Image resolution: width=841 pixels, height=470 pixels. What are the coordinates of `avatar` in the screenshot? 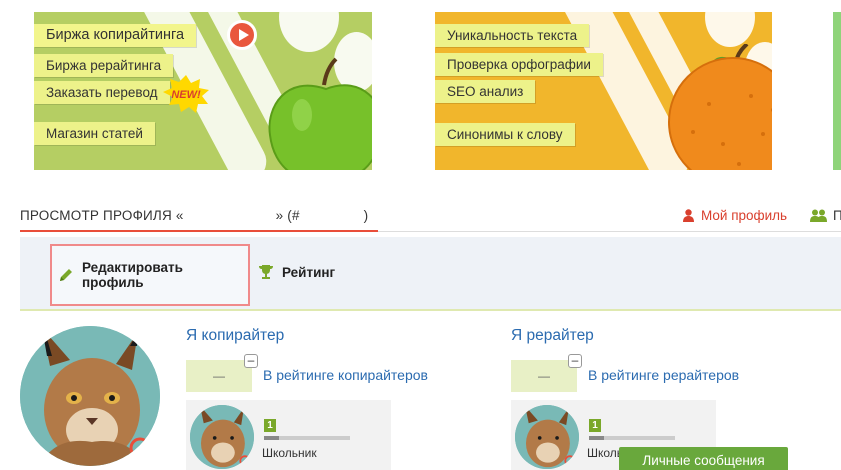 It's located at (90, 396).